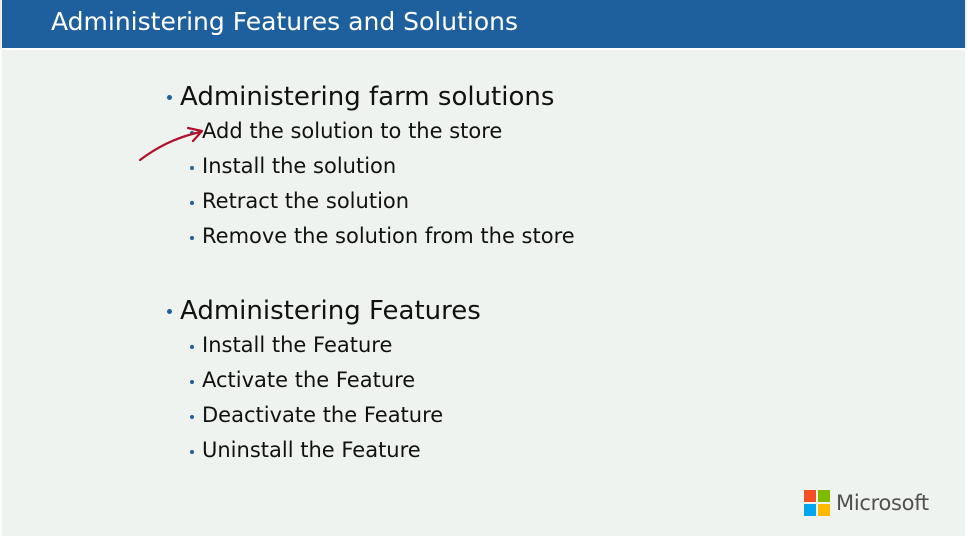  What do you see at coordinates (352, 131) in the screenshot?
I see `list-item-text: Add the solution to the store` at bounding box center [352, 131].